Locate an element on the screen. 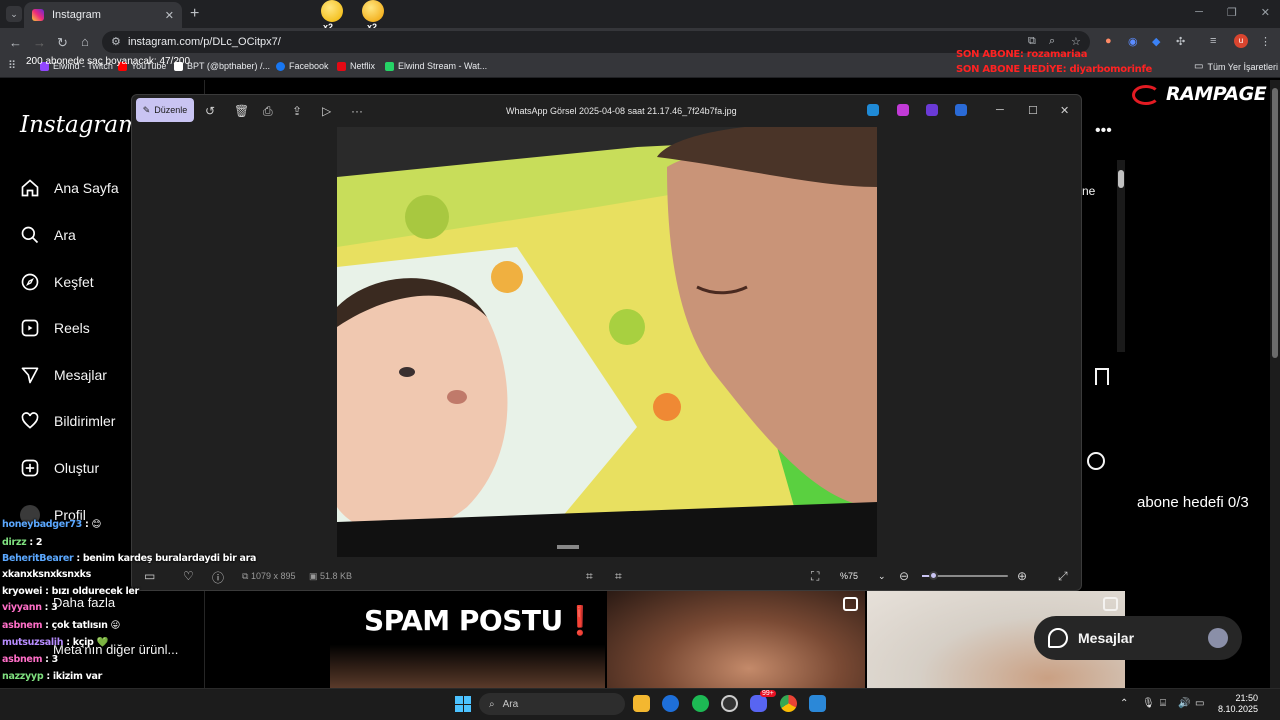 This screenshot has height=720, width=1280. copilot-icon is located at coordinates (903, 110).